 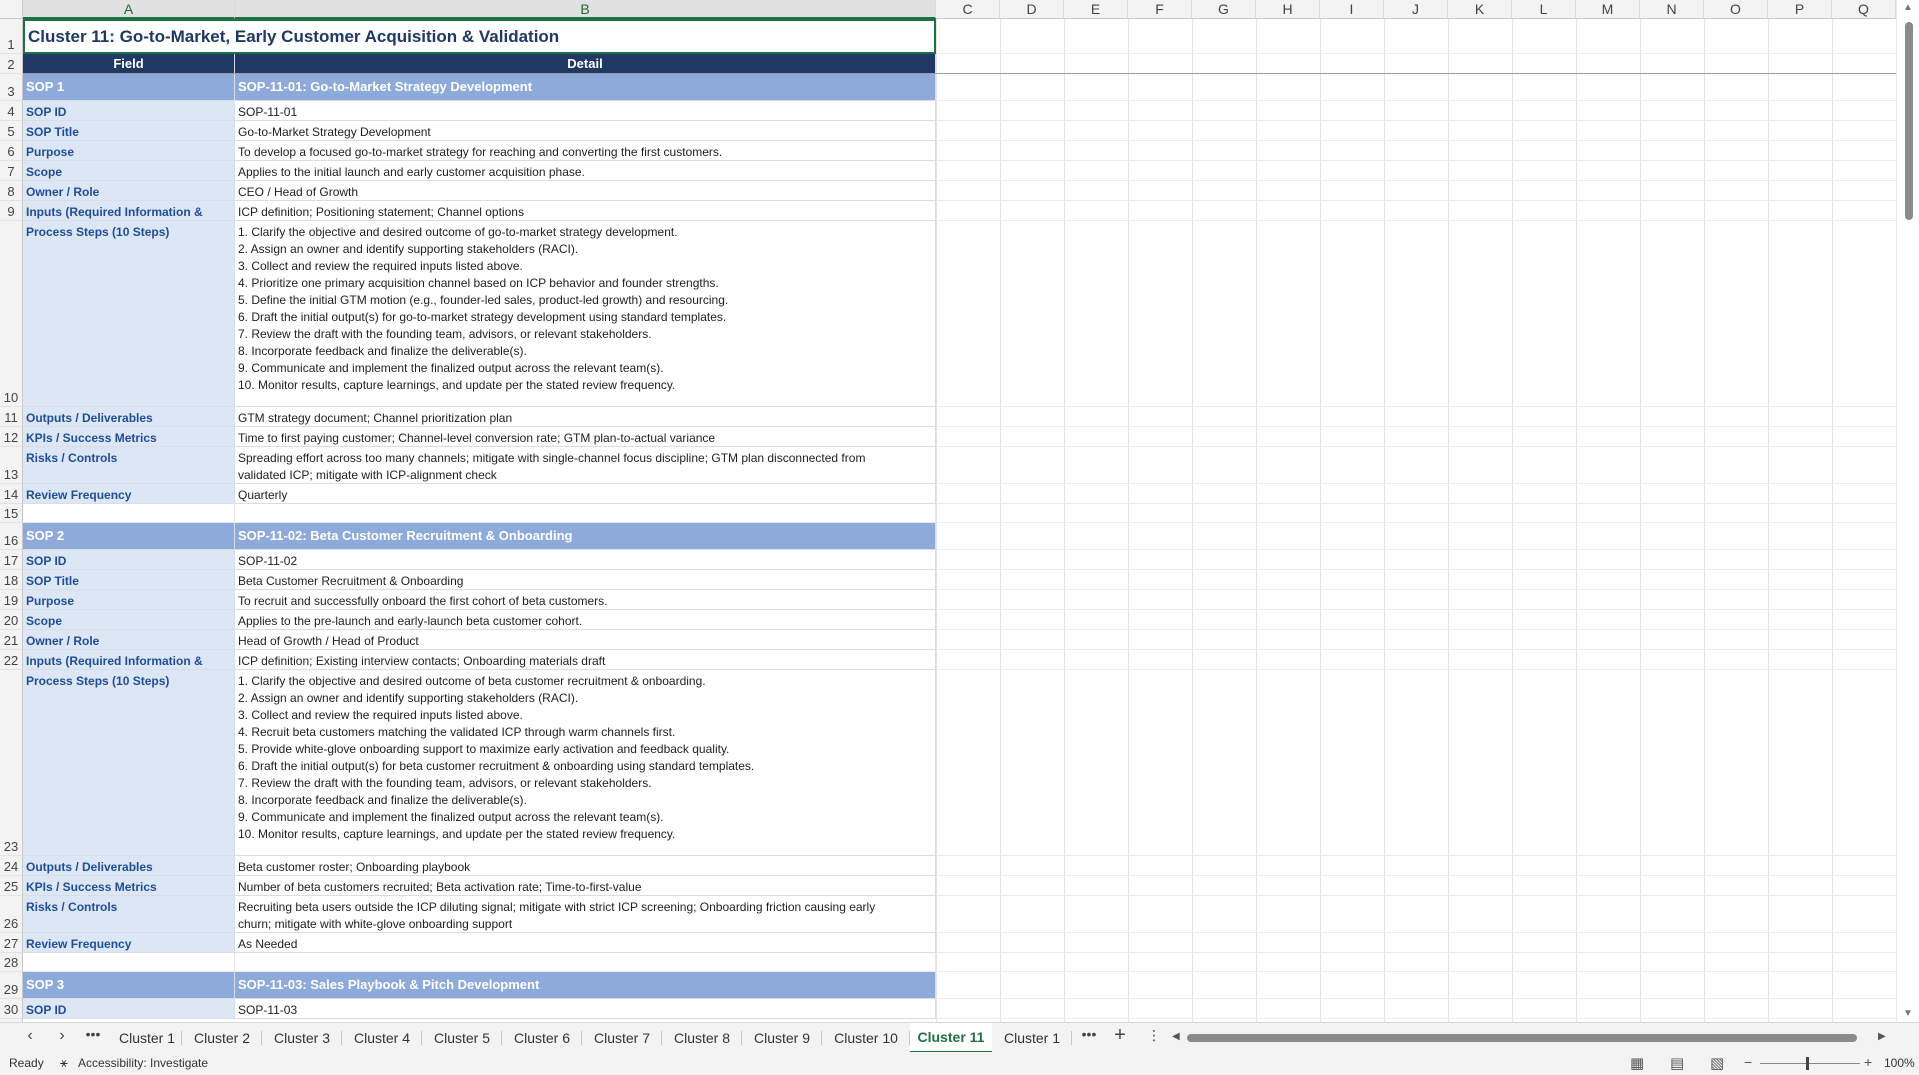 I want to click on more-tabs-icon: •••, so click(x=1089, y=1034).